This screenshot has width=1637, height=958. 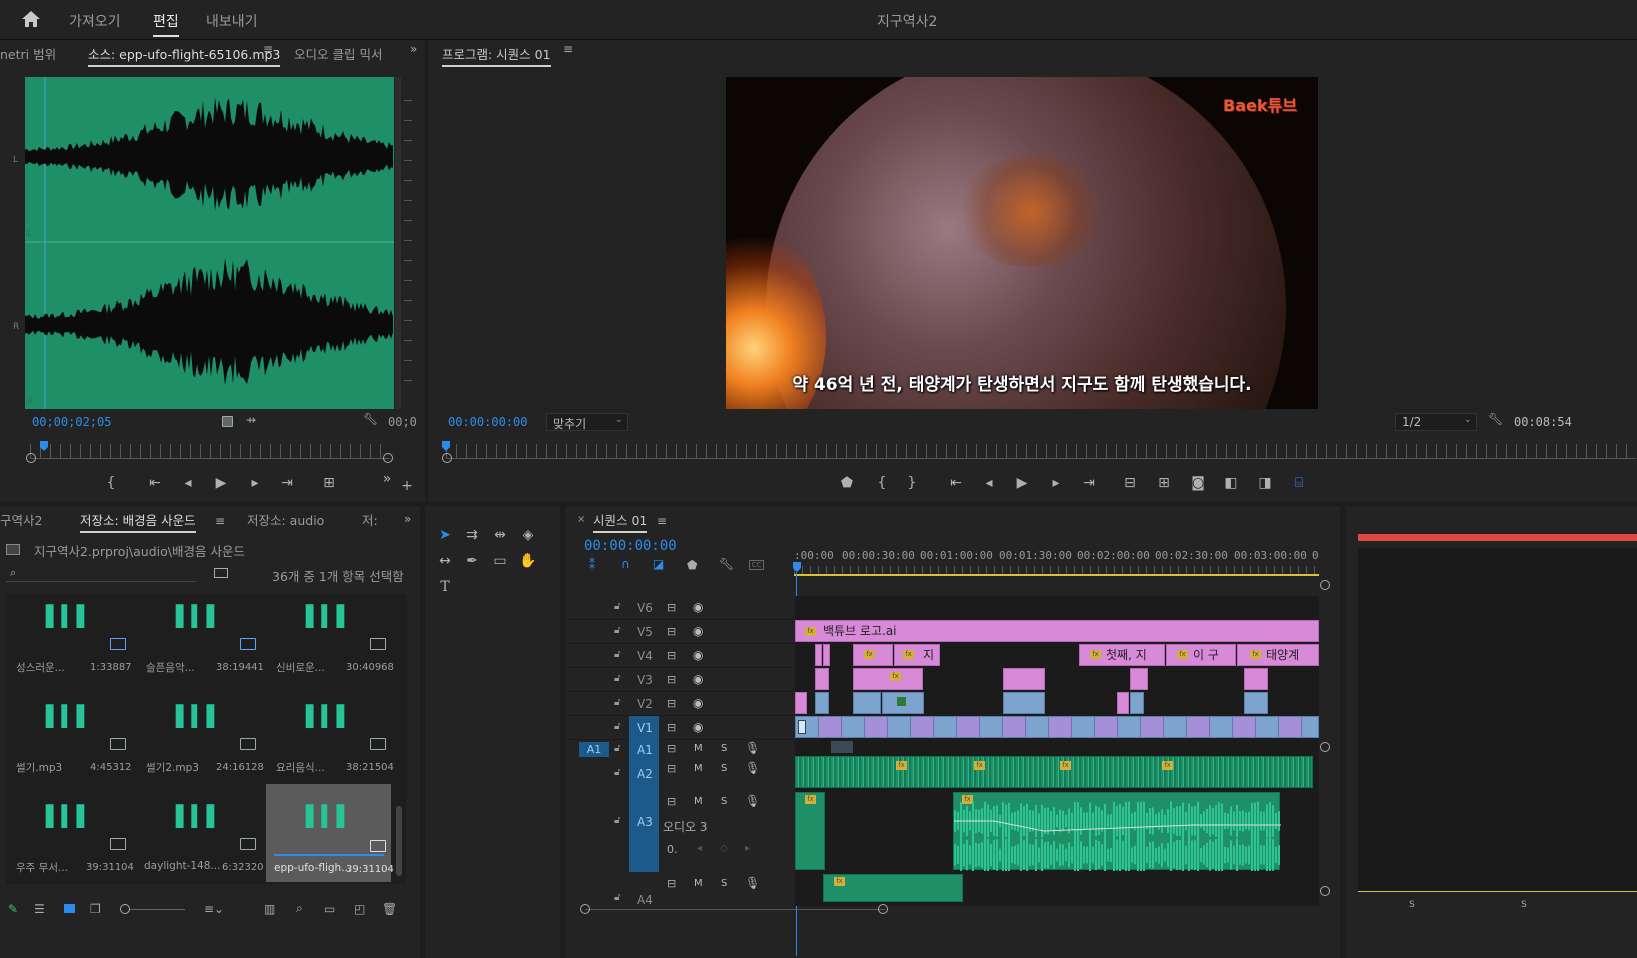 What do you see at coordinates (227, 421) in the screenshot?
I see `drag-video-icon` at bounding box center [227, 421].